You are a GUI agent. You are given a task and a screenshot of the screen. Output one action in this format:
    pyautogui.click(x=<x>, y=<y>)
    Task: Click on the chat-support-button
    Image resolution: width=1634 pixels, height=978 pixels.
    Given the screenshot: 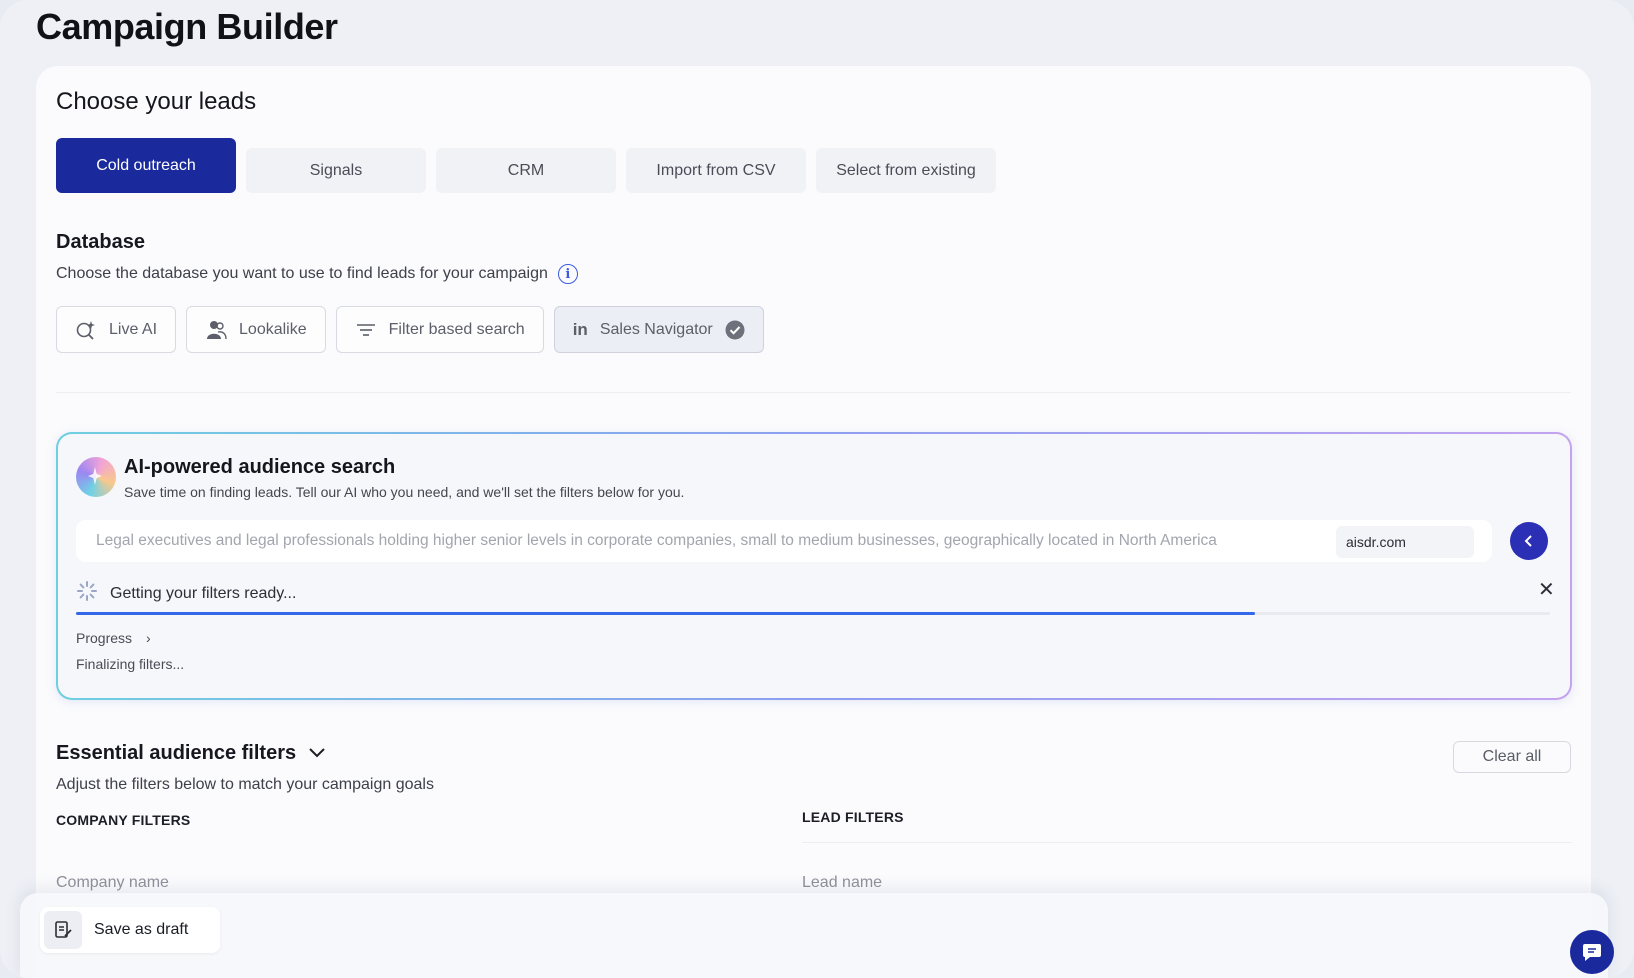 What is the action you would take?
    pyautogui.click(x=1592, y=952)
    